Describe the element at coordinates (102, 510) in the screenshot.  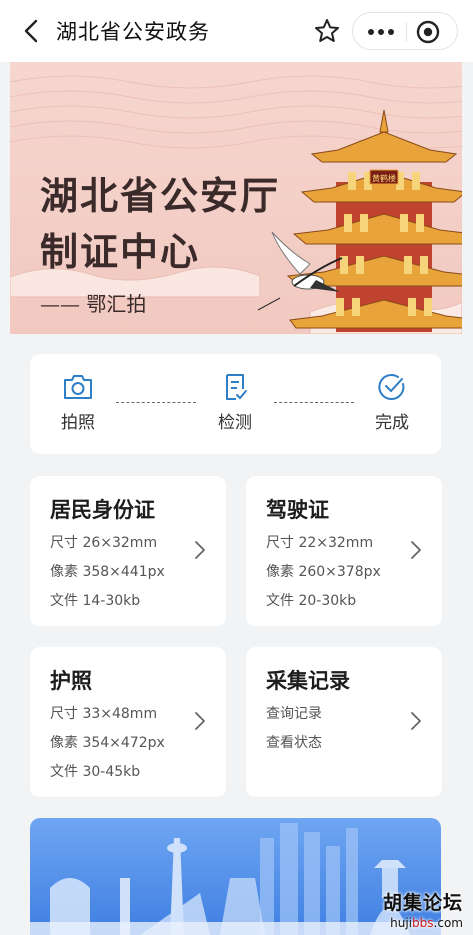
I see `card-title: 居民身份证` at that location.